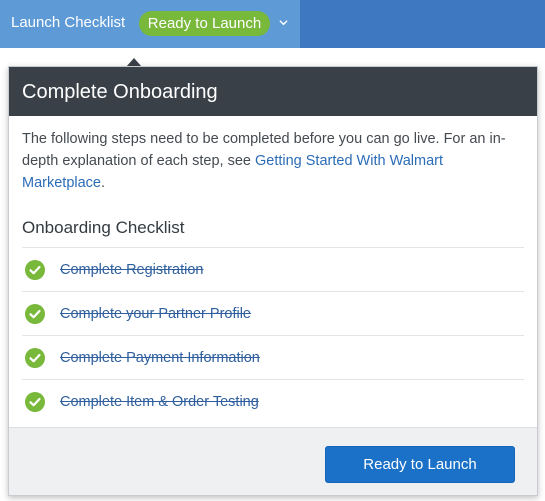 The width and height of the screenshot is (545, 501). What do you see at coordinates (132, 270) in the screenshot?
I see `checklist-item-label: Complete Registration` at bounding box center [132, 270].